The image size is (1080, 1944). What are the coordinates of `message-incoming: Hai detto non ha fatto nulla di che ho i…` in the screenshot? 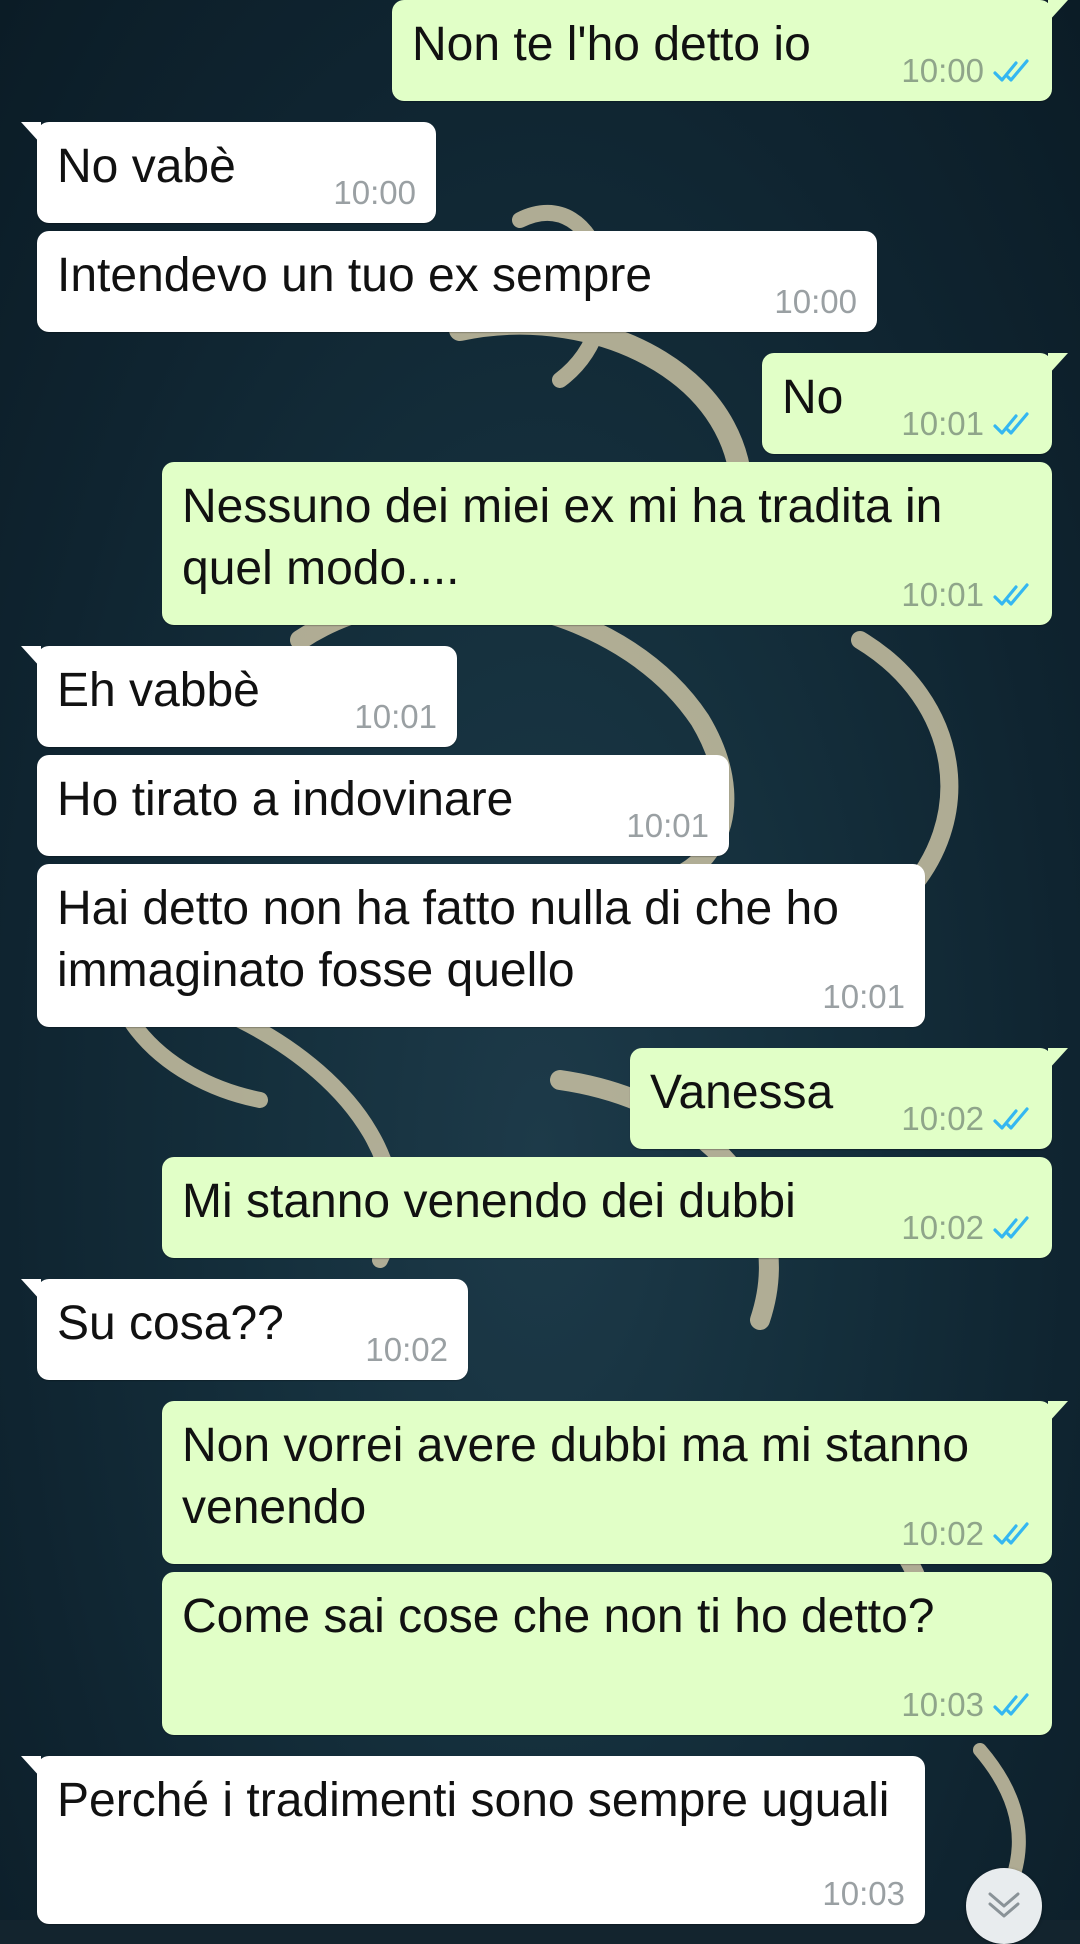 It's located at (481, 945).